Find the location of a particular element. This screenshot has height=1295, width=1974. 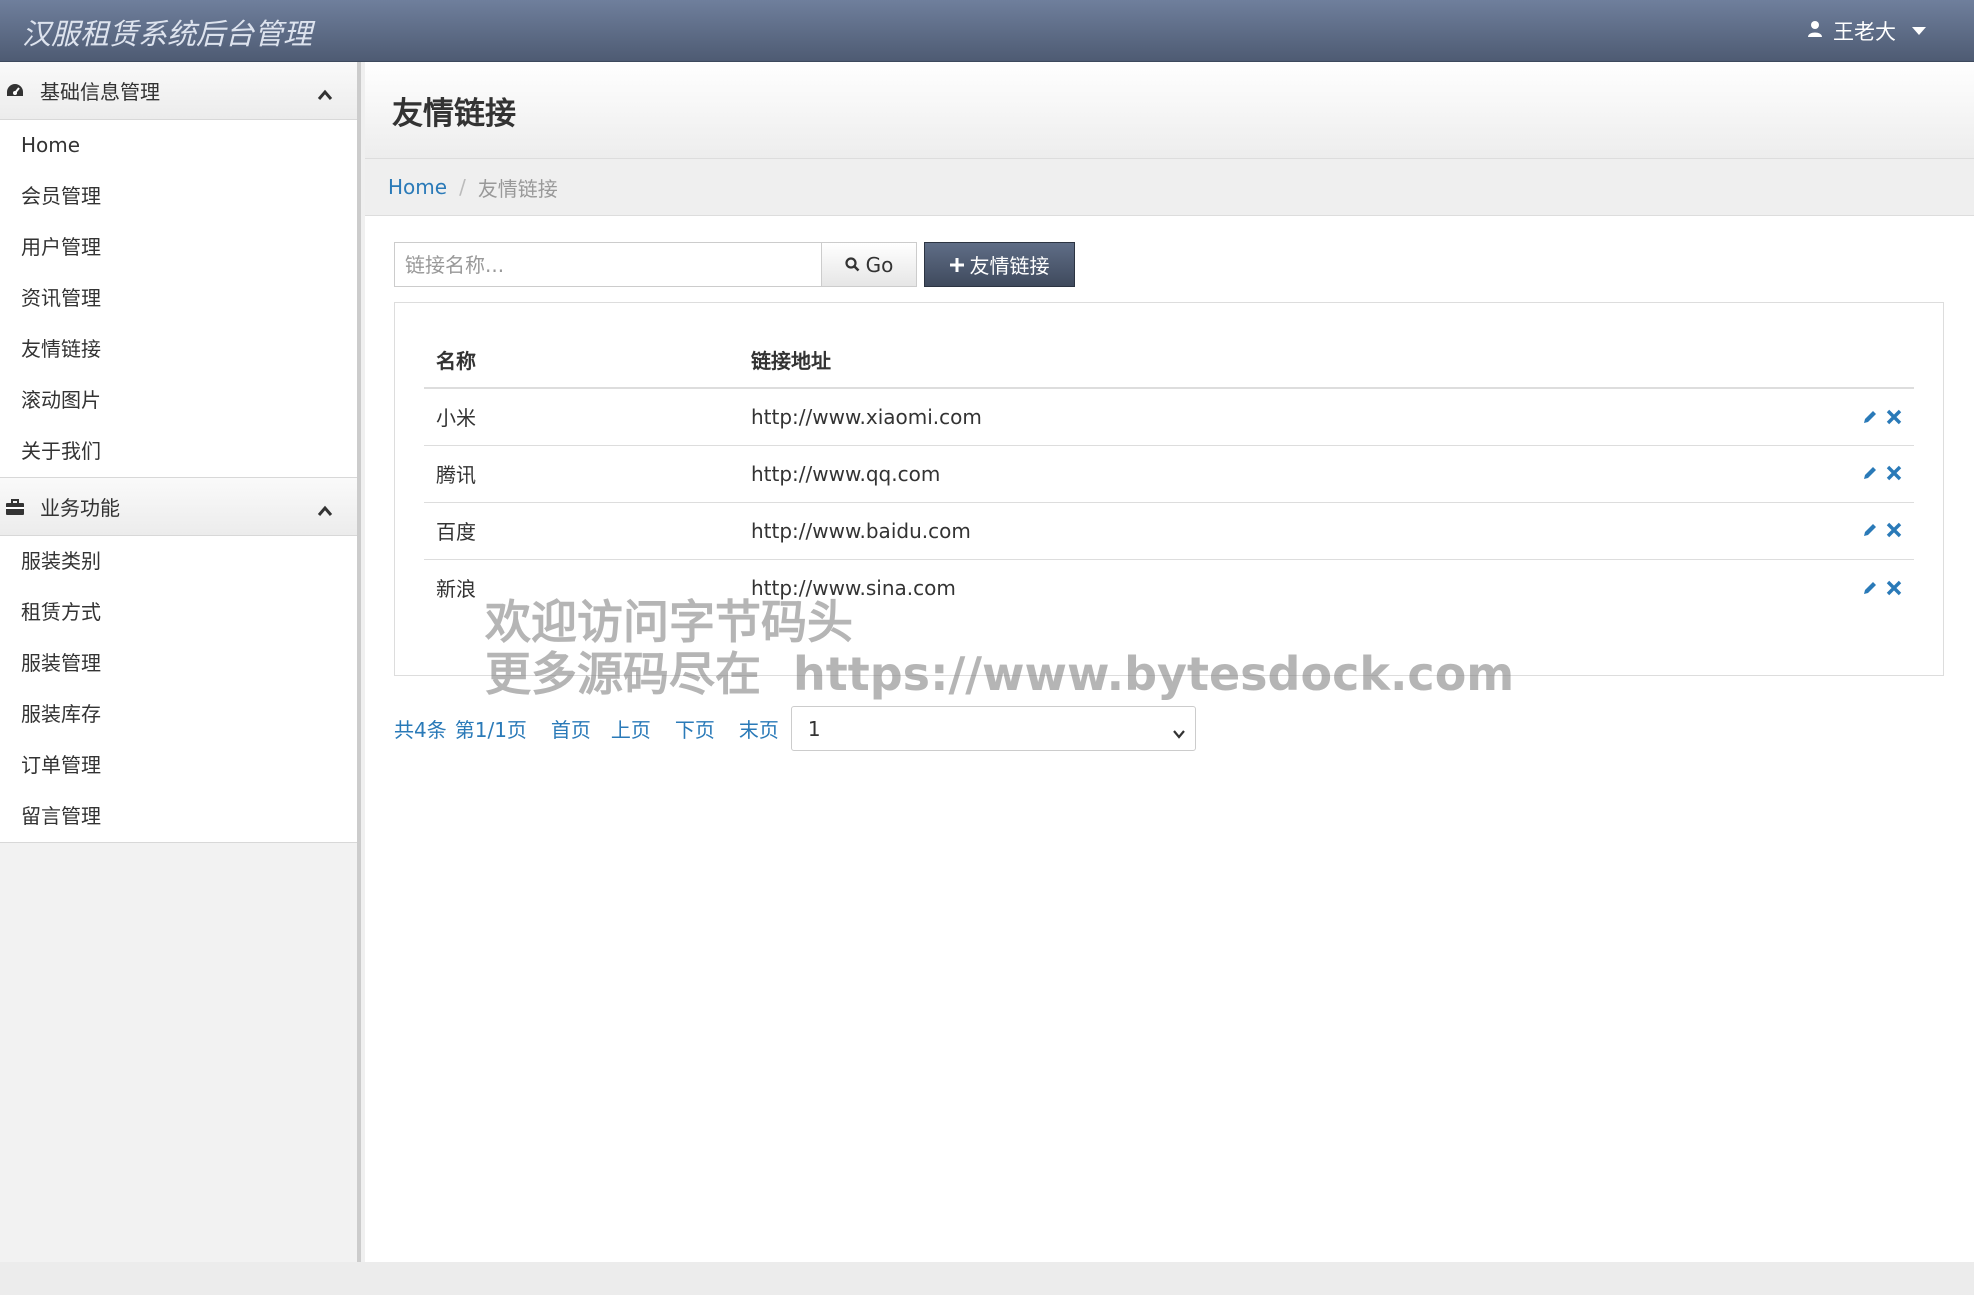

sidebar-item-members: 会员管理 is located at coordinates (178, 196).